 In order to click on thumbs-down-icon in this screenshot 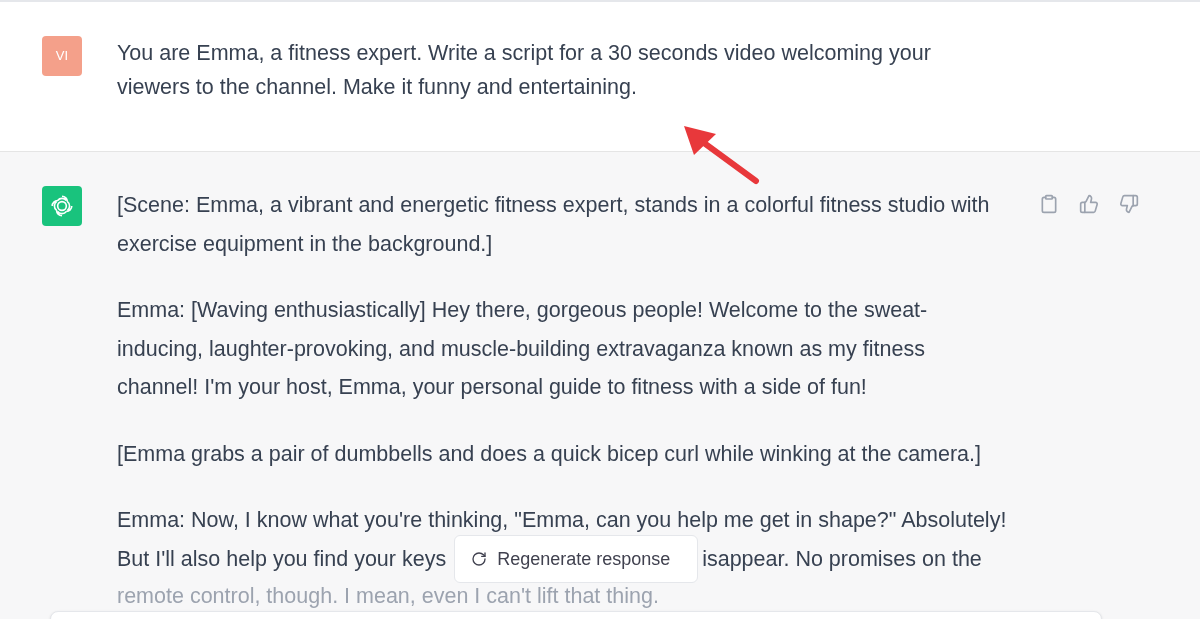, I will do `click(1129, 204)`.